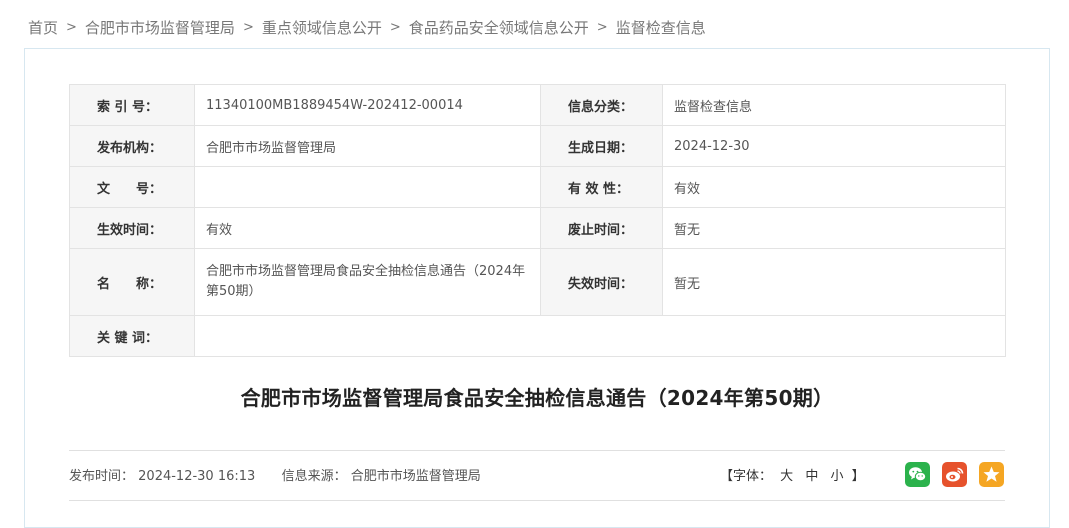  Describe the element at coordinates (834, 282) in the screenshot. I see `expire-time-value: 暂无` at that location.